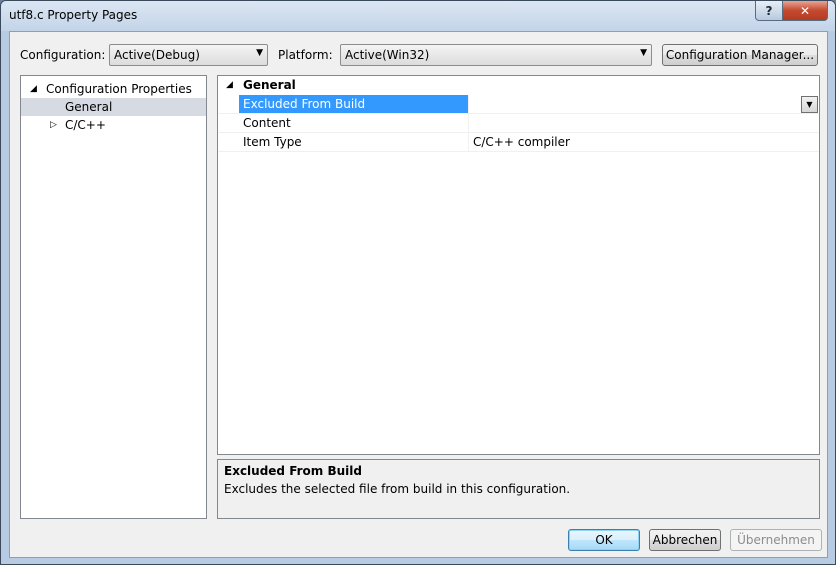 The image size is (836, 565). What do you see at coordinates (685, 540) in the screenshot?
I see `cancel-button: Abbrechen` at bounding box center [685, 540].